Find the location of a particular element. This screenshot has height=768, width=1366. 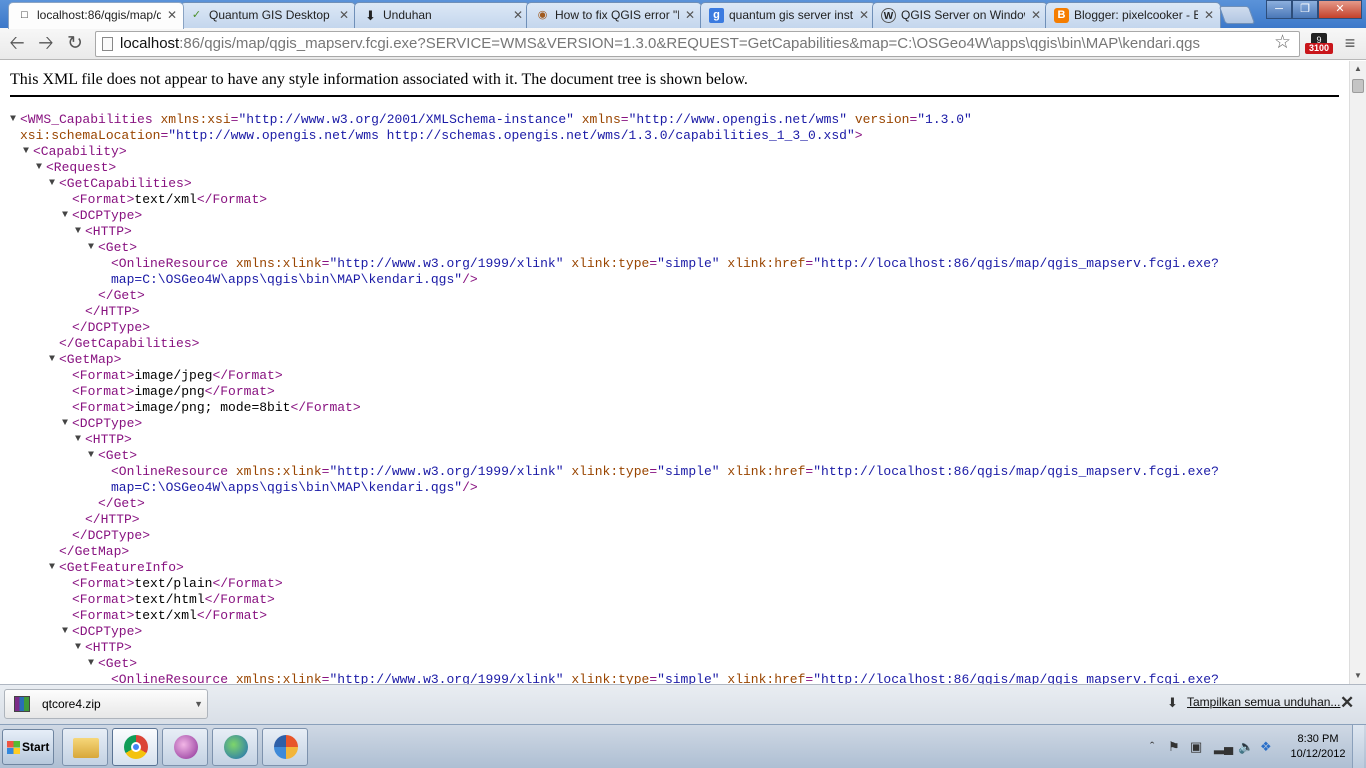

download-item: qtcore4.zip ▼ is located at coordinates (106, 704).